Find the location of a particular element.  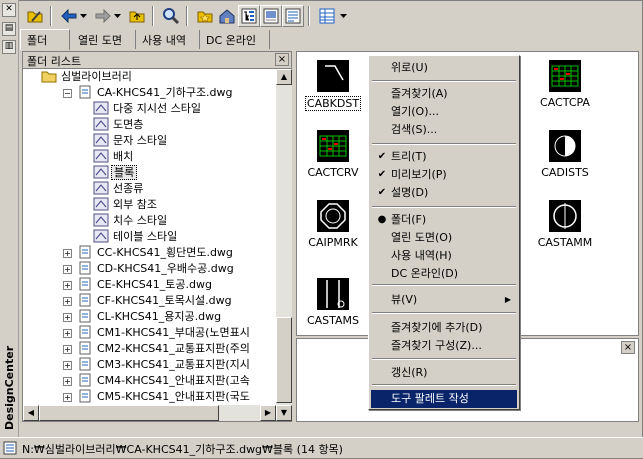

menu-up: 위로(U) is located at coordinates (444, 68).